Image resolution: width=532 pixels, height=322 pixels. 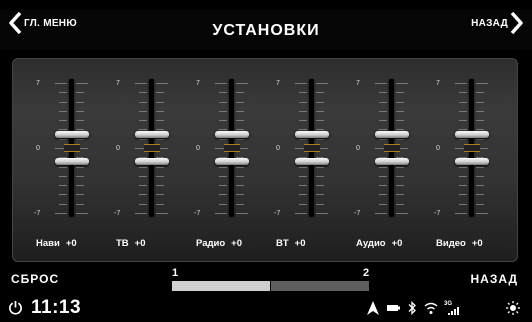 I want to click on channel-name: Радио, so click(x=211, y=243).